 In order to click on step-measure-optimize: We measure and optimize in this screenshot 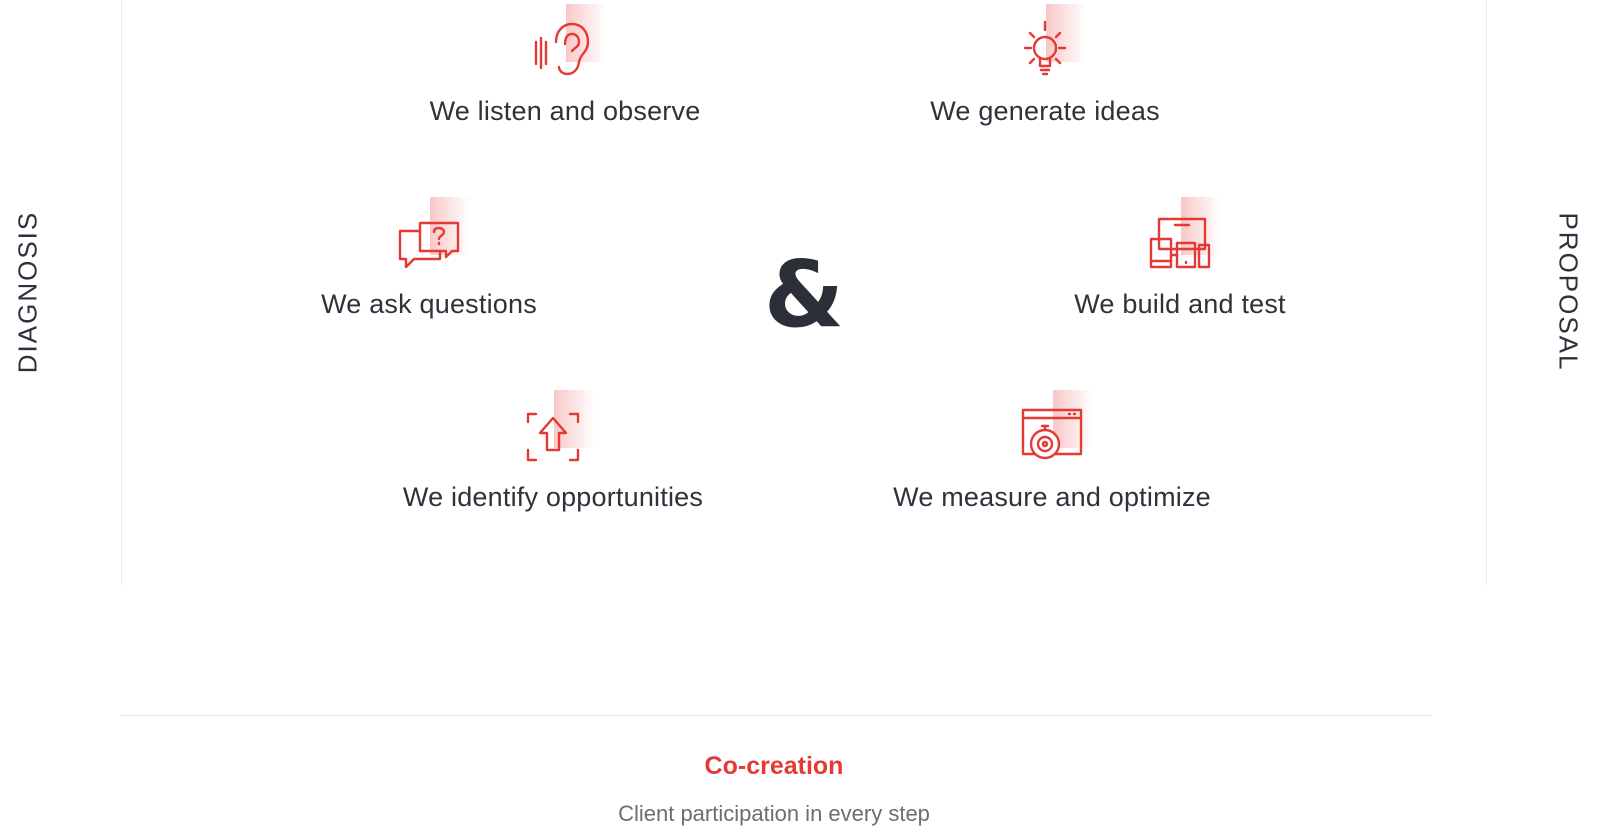, I will do `click(1052, 451)`.